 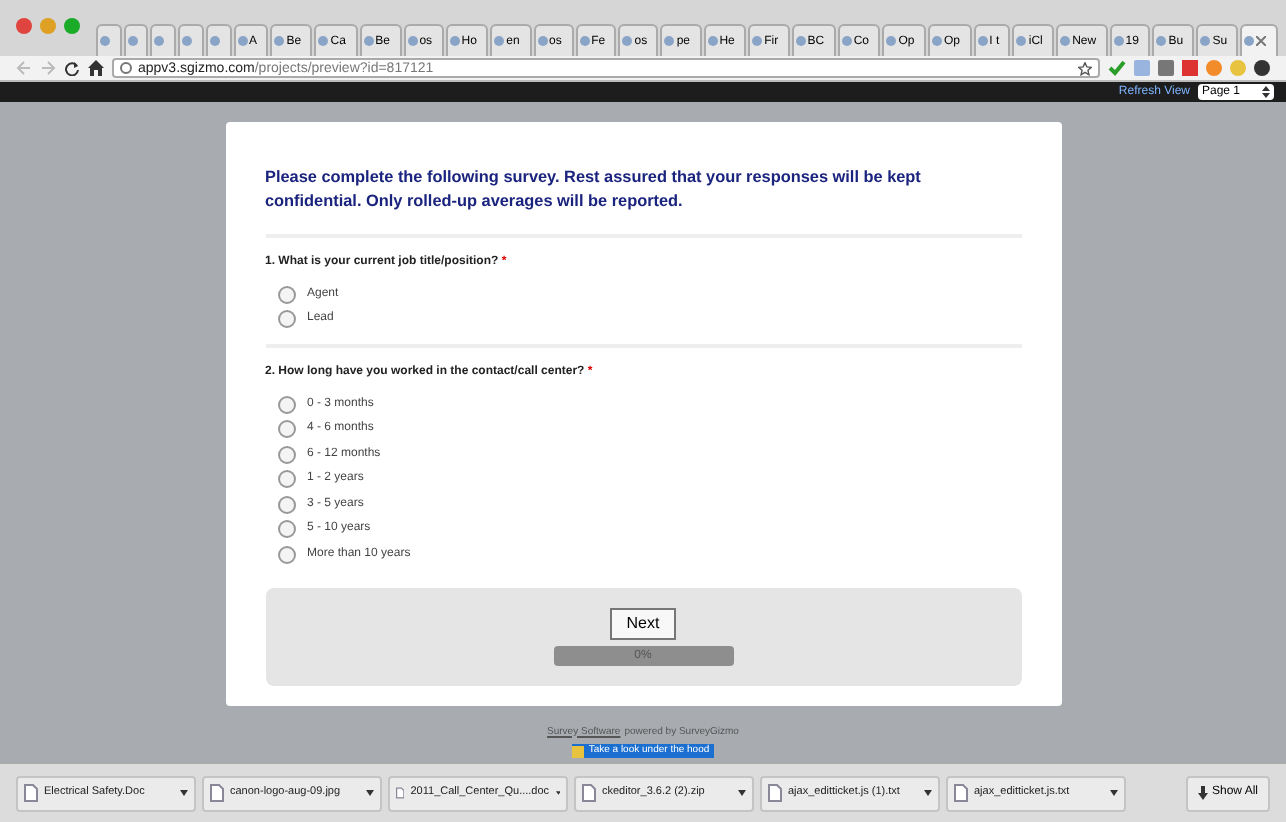 I want to click on close-tab-icon, so click(x=1261, y=41).